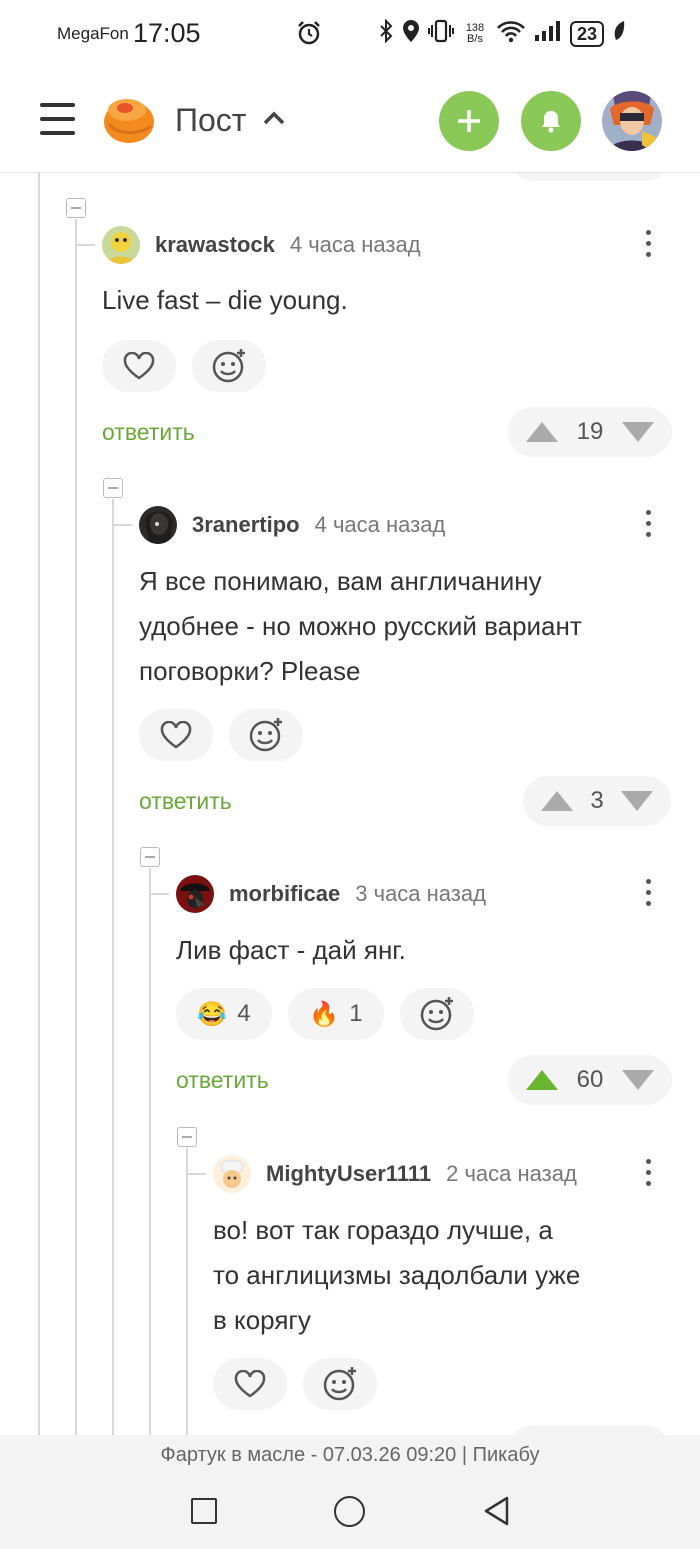 The width and height of the screenshot is (700, 1549). What do you see at coordinates (204, 1511) in the screenshot?
I see `recent-apps-button` at bounding box center [204, 1511].